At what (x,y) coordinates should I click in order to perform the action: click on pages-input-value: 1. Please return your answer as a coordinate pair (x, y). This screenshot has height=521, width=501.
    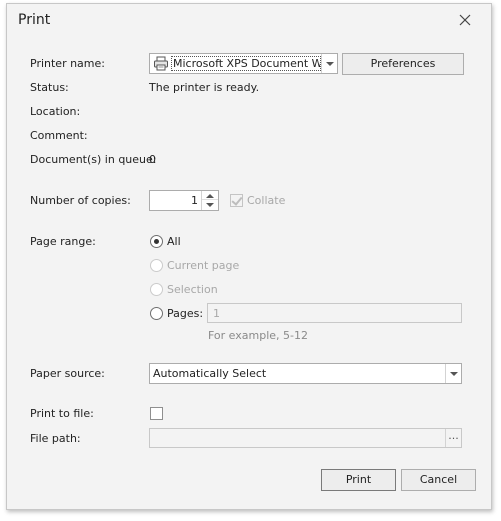
    Looking at the image, I should click on (216, 313).